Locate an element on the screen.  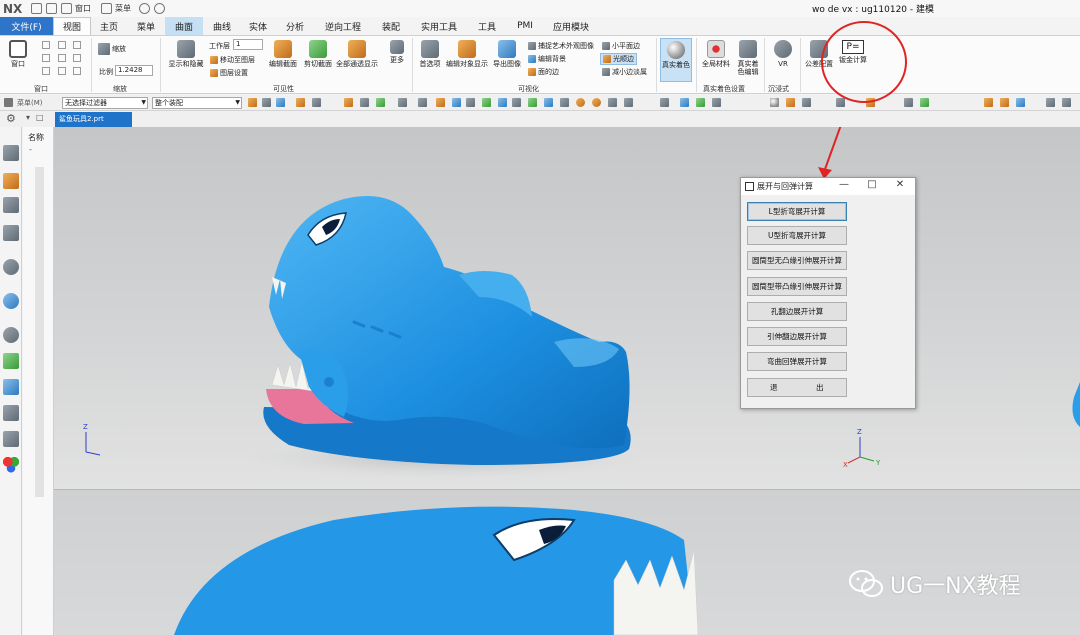
show-hide-button: 显示和隐藏 is located at coordinates (186, 54).